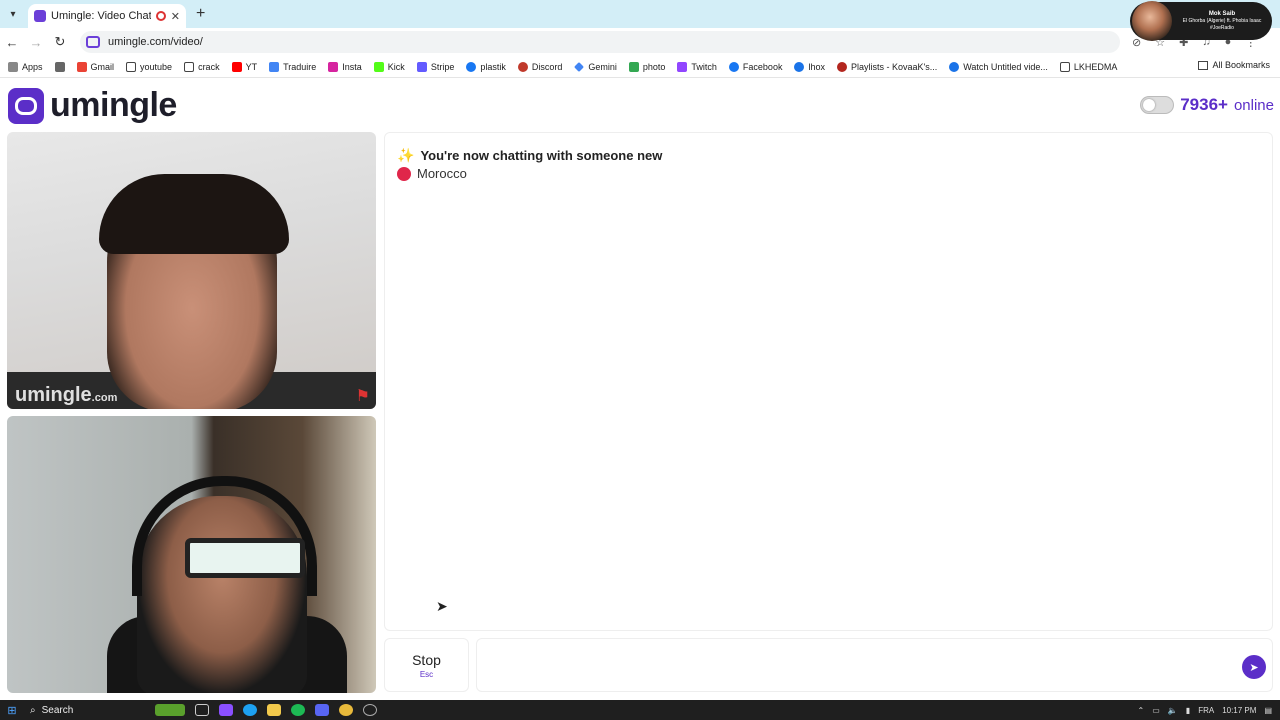 This screenshot has height=720, width=1280. I want to click on stop-label: Stop, so click(426, 659).